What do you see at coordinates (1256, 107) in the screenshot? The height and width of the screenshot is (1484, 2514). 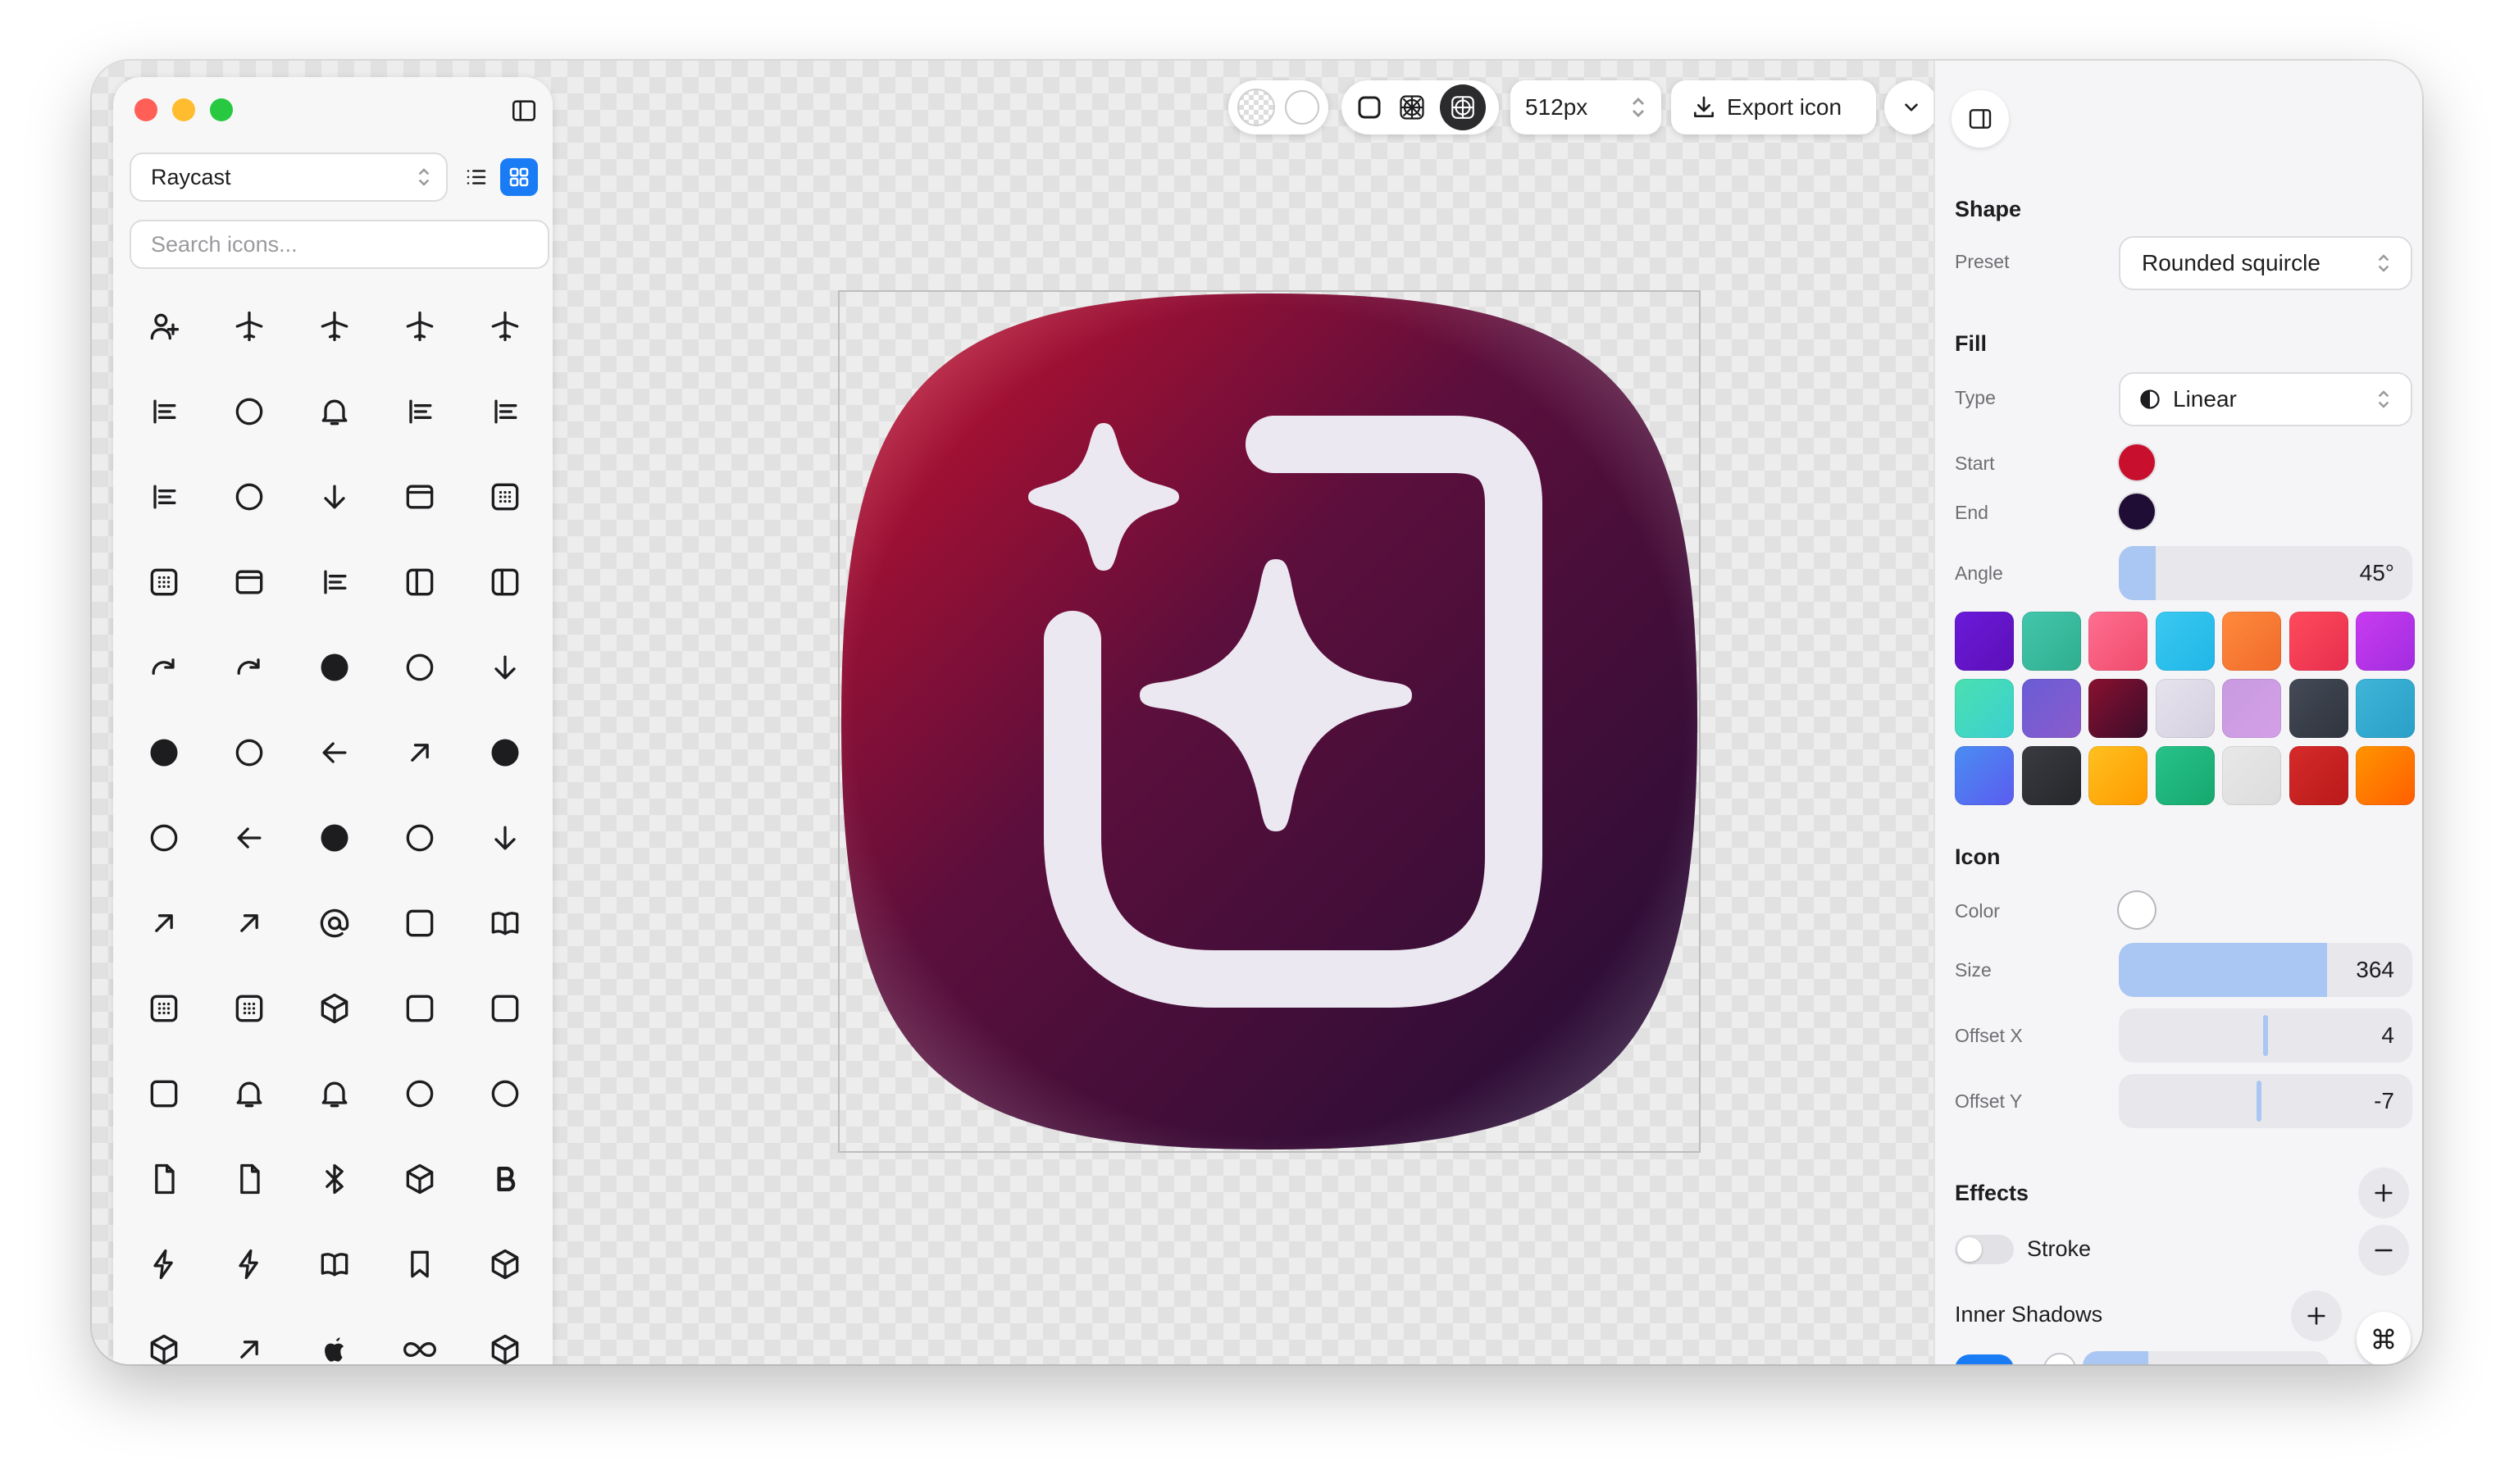 I see `transparent-background-button` at bounding box center [1256, 107].